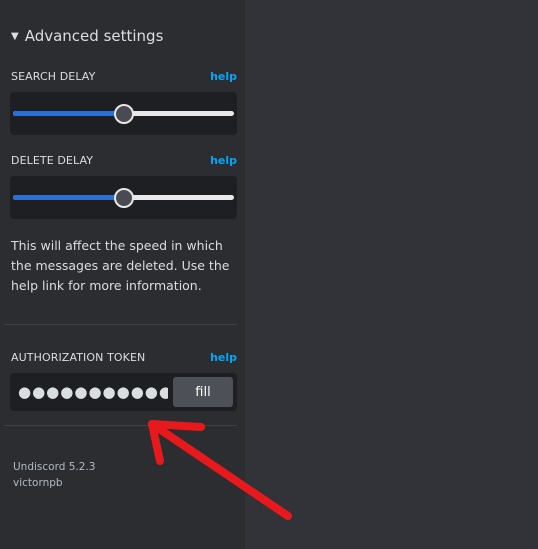 Image resolution: width=538 pixels, height=549 pixels. What do you see at coordinates (93, 392) in the screenshot?
I see `authorization-token-input: ●●●●●●●●●●●●●●●●●●●●●●` at bounding box center [93, 392].